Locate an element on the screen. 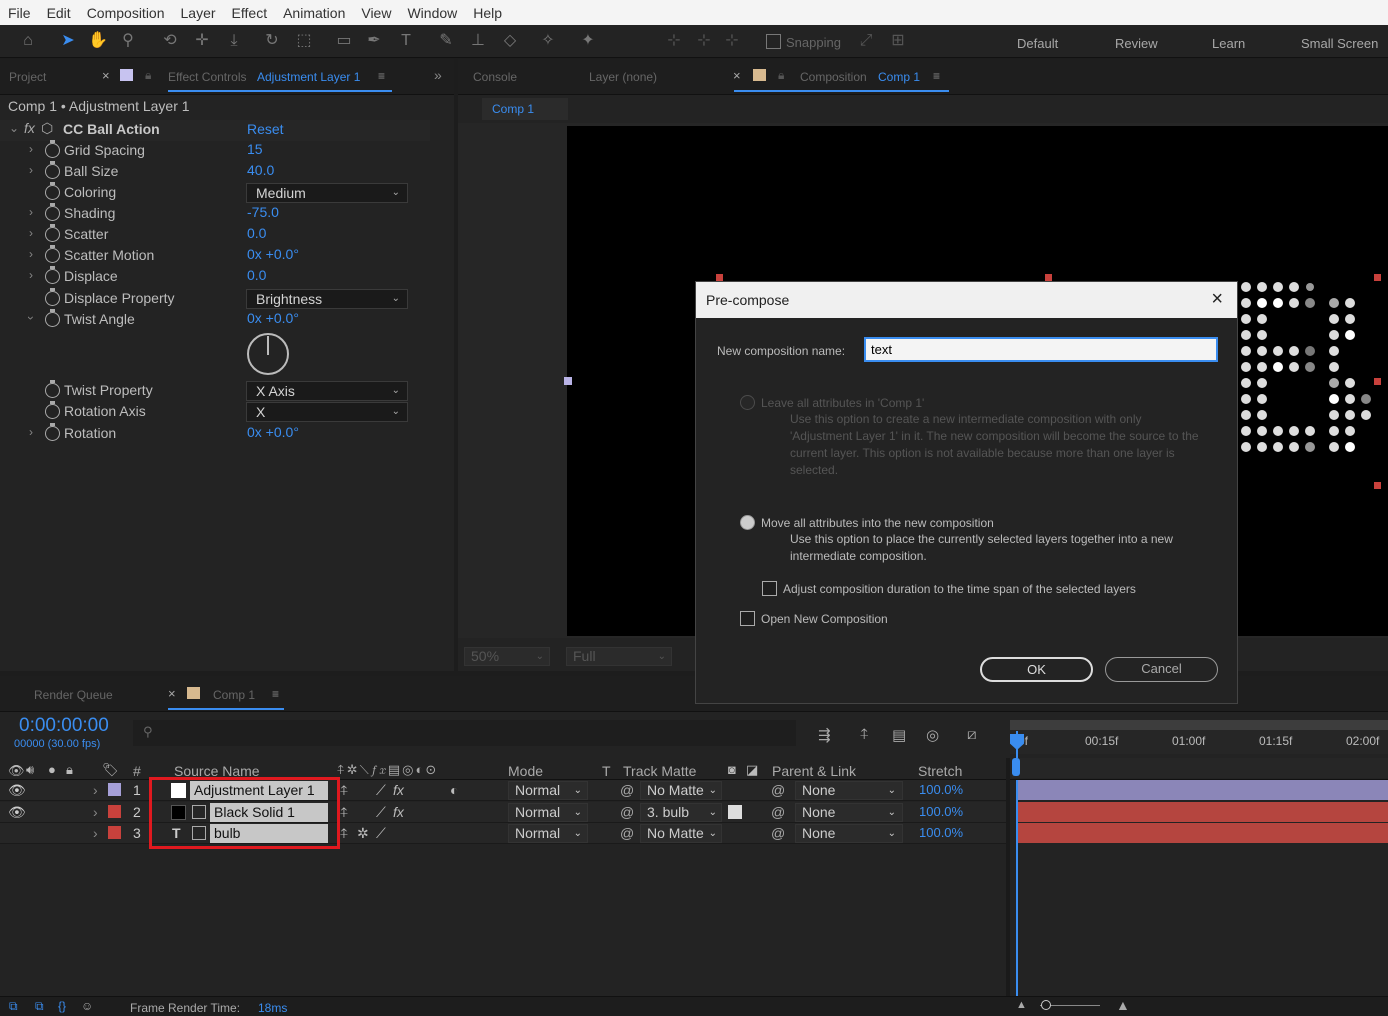 This screenshot has height=1016, width=1388. motion-blur-icon: ◎ is located at coordinates (932, 735).